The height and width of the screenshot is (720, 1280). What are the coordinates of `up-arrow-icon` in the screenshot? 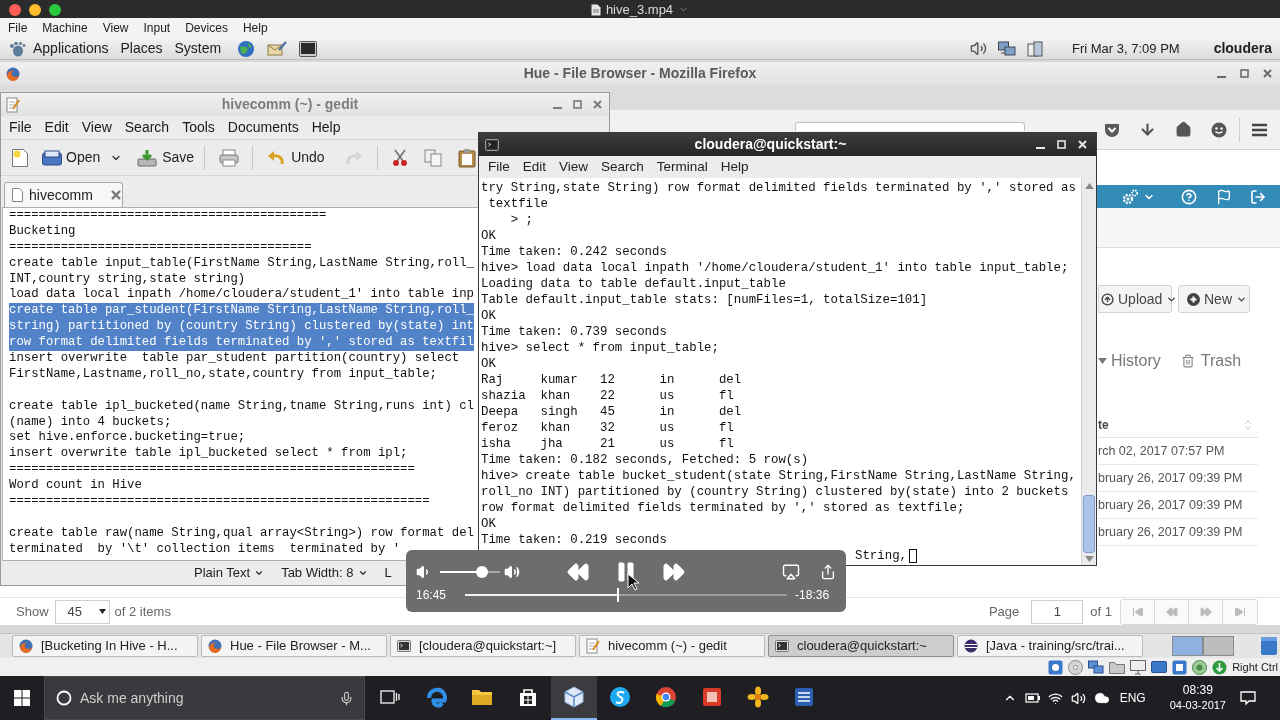 It's located at (1089, 186).